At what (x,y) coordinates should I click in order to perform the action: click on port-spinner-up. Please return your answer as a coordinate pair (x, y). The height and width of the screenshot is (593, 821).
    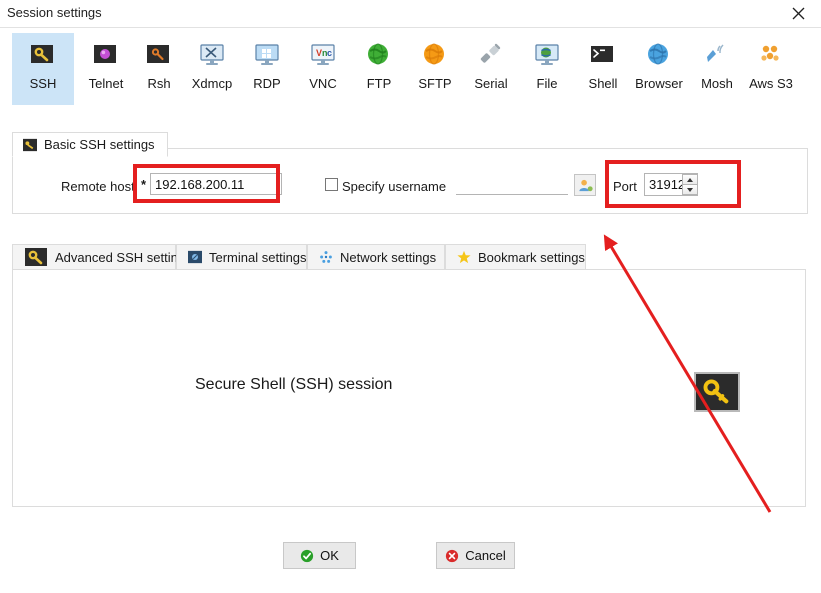
    Looking at the image, I should click on (690, 179).